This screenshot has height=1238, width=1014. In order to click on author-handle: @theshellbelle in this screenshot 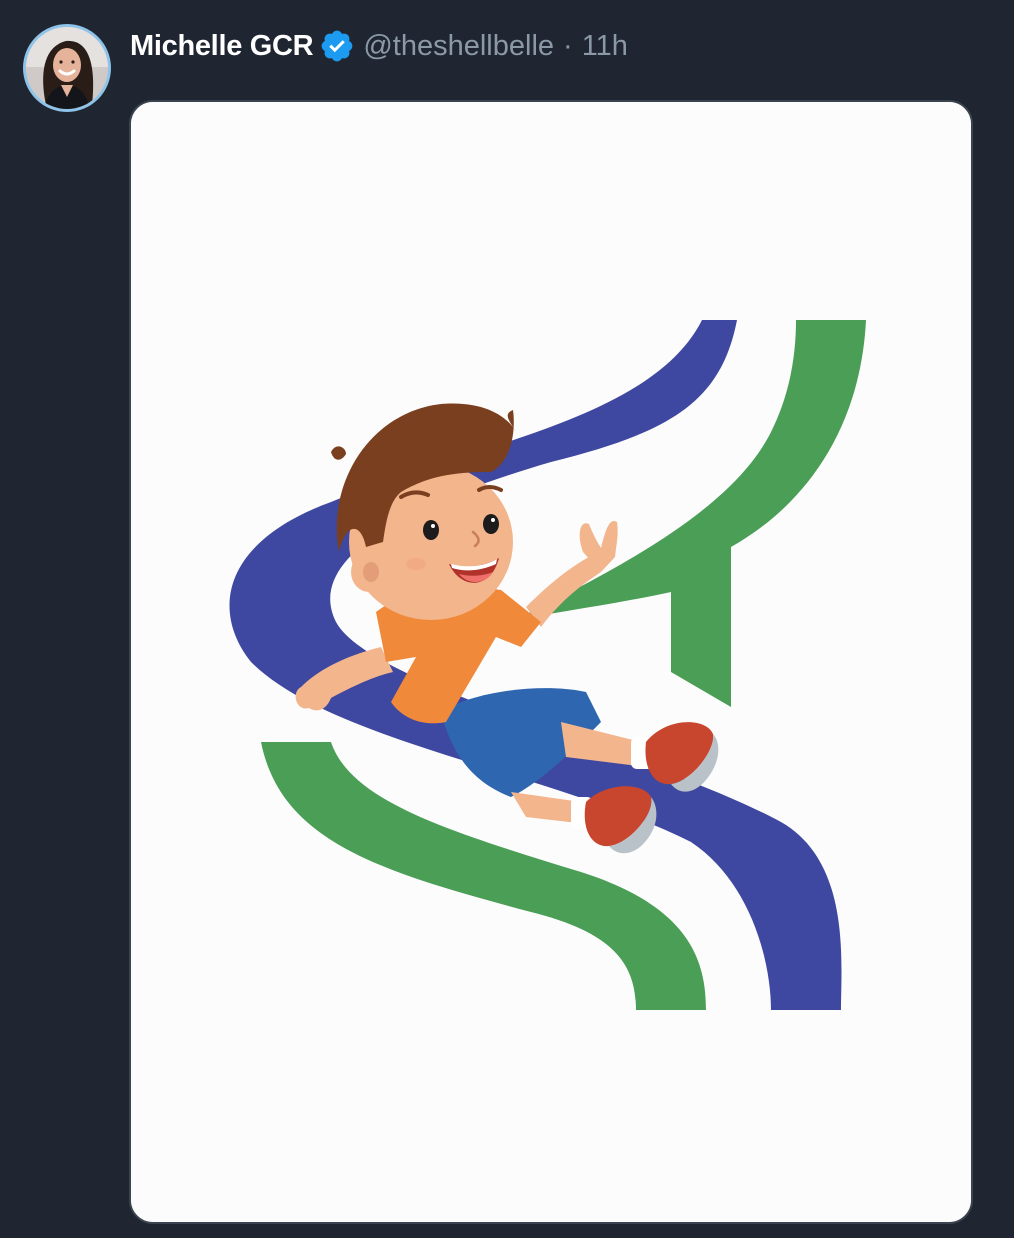, I will do `click(458, 46)`.